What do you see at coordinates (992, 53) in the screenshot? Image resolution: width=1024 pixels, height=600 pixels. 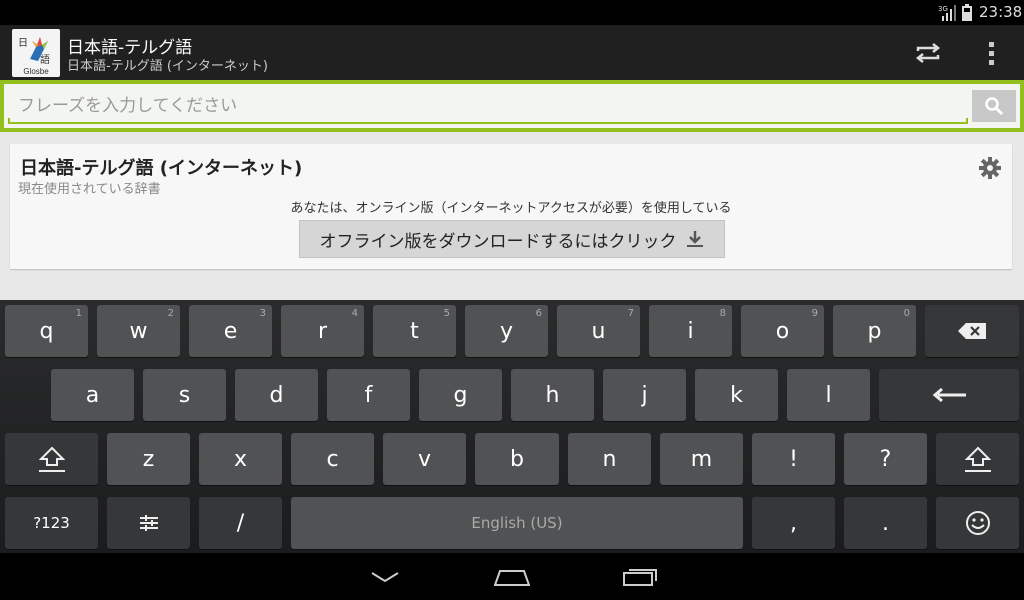 I see `overflow-menu-button` at bounding box center [992, 53].